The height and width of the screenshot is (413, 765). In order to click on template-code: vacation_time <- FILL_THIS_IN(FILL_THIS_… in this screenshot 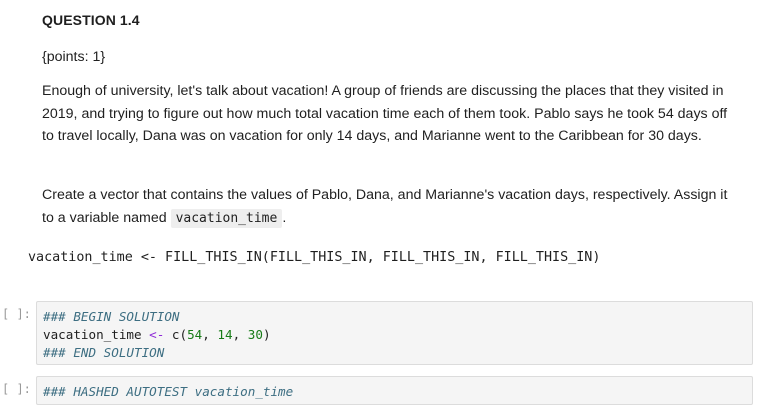, I will do `click(314, 257)`.